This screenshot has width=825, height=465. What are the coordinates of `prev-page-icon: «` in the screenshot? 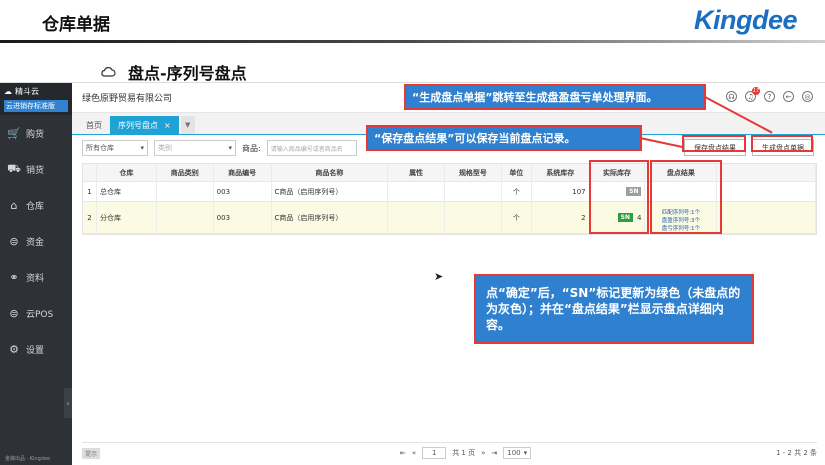 It's located at (414, 453).